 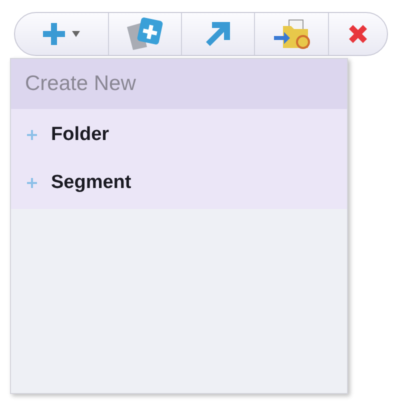 What do you see at coordinates (179, 135) in the screenshot?
I see `menu-item: Folder` at bounding box center [179, 135].